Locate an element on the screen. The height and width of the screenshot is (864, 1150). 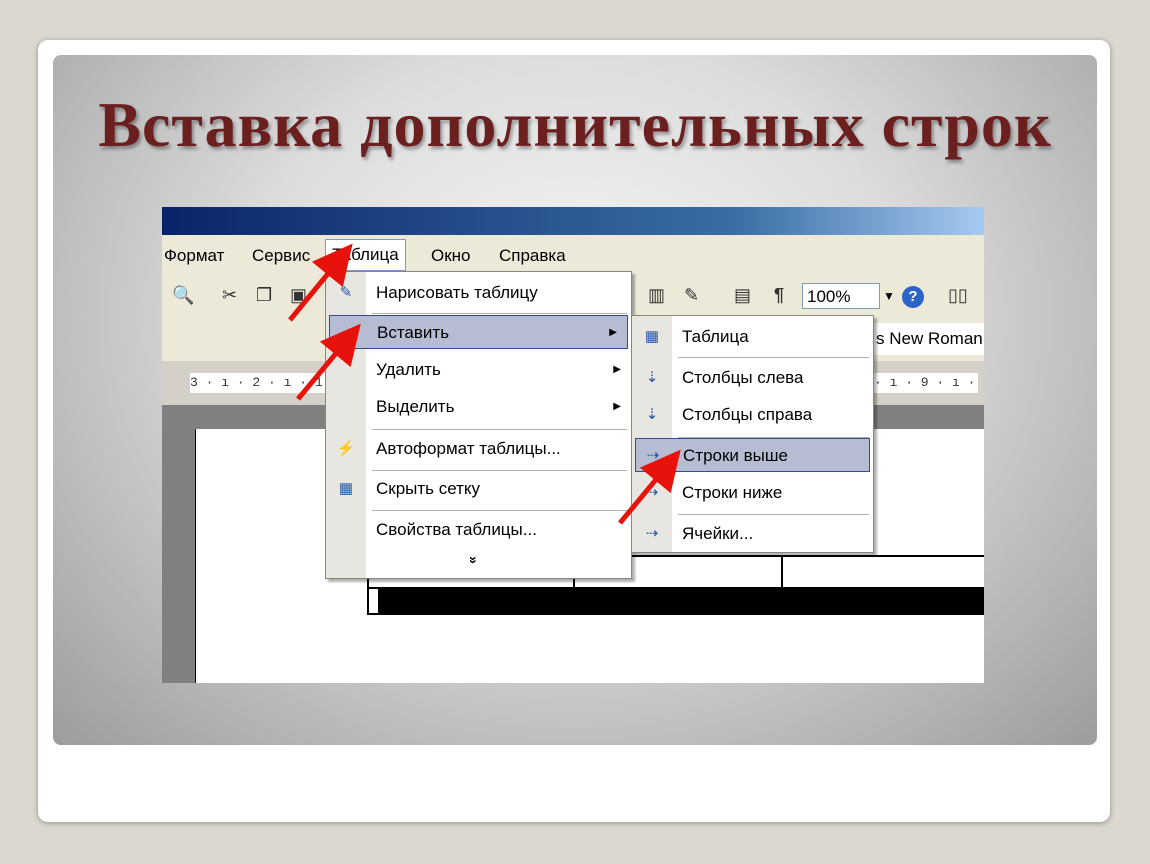
menu-item-label: Столбцы справа is located at coordinates (747, 414).